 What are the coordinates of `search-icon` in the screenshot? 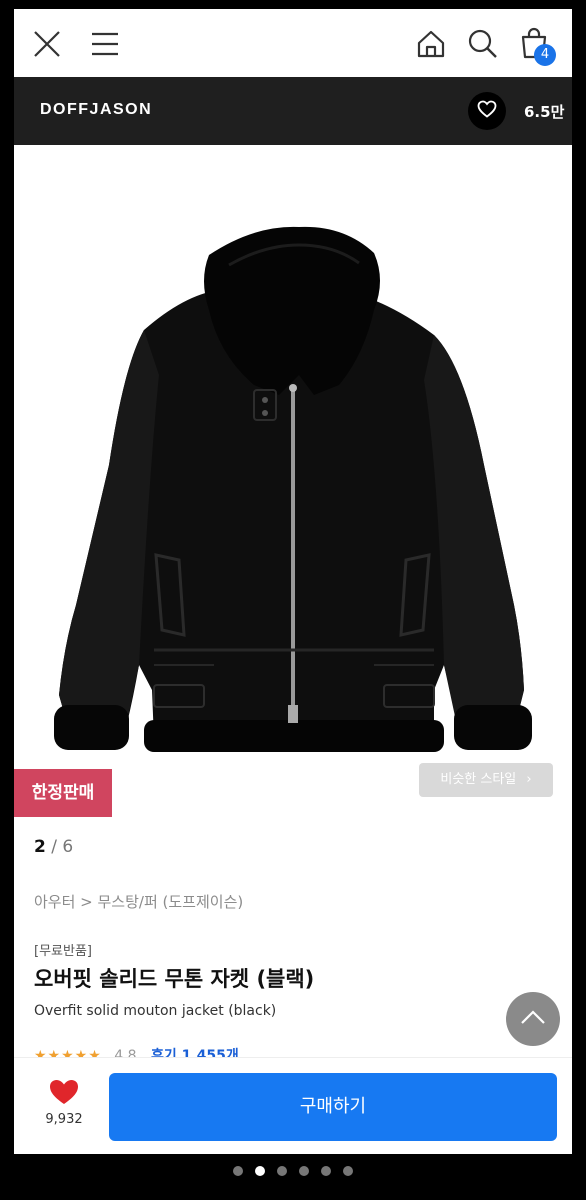 It's located at (483, 46).